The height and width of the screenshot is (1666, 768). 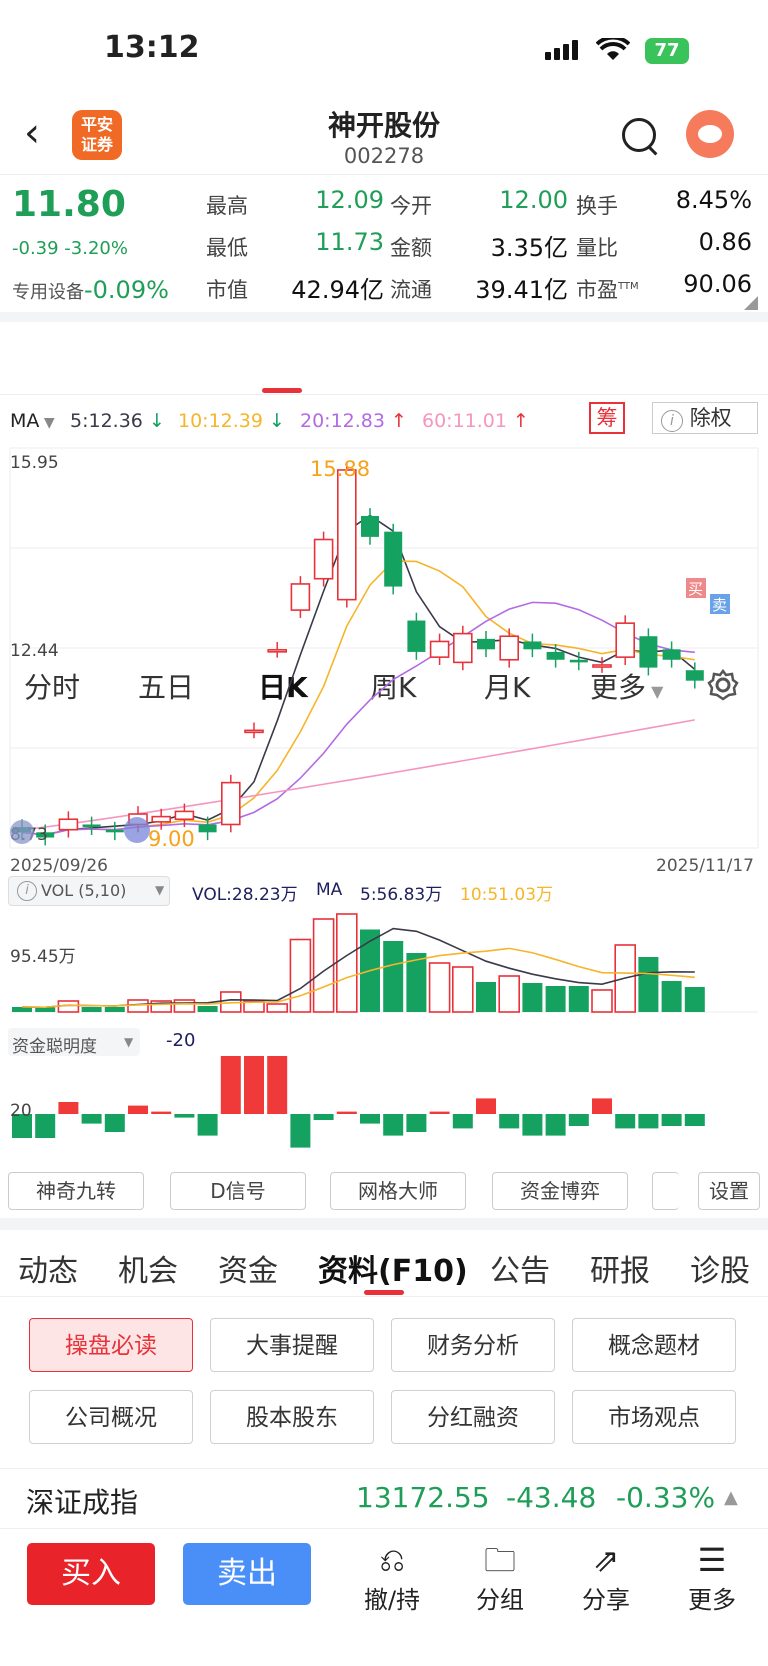 What do you see at coordinates (111, 1417) in the screenshot?
I see `f10-company-button: 公司概况` at bounding box center [111, 1417].